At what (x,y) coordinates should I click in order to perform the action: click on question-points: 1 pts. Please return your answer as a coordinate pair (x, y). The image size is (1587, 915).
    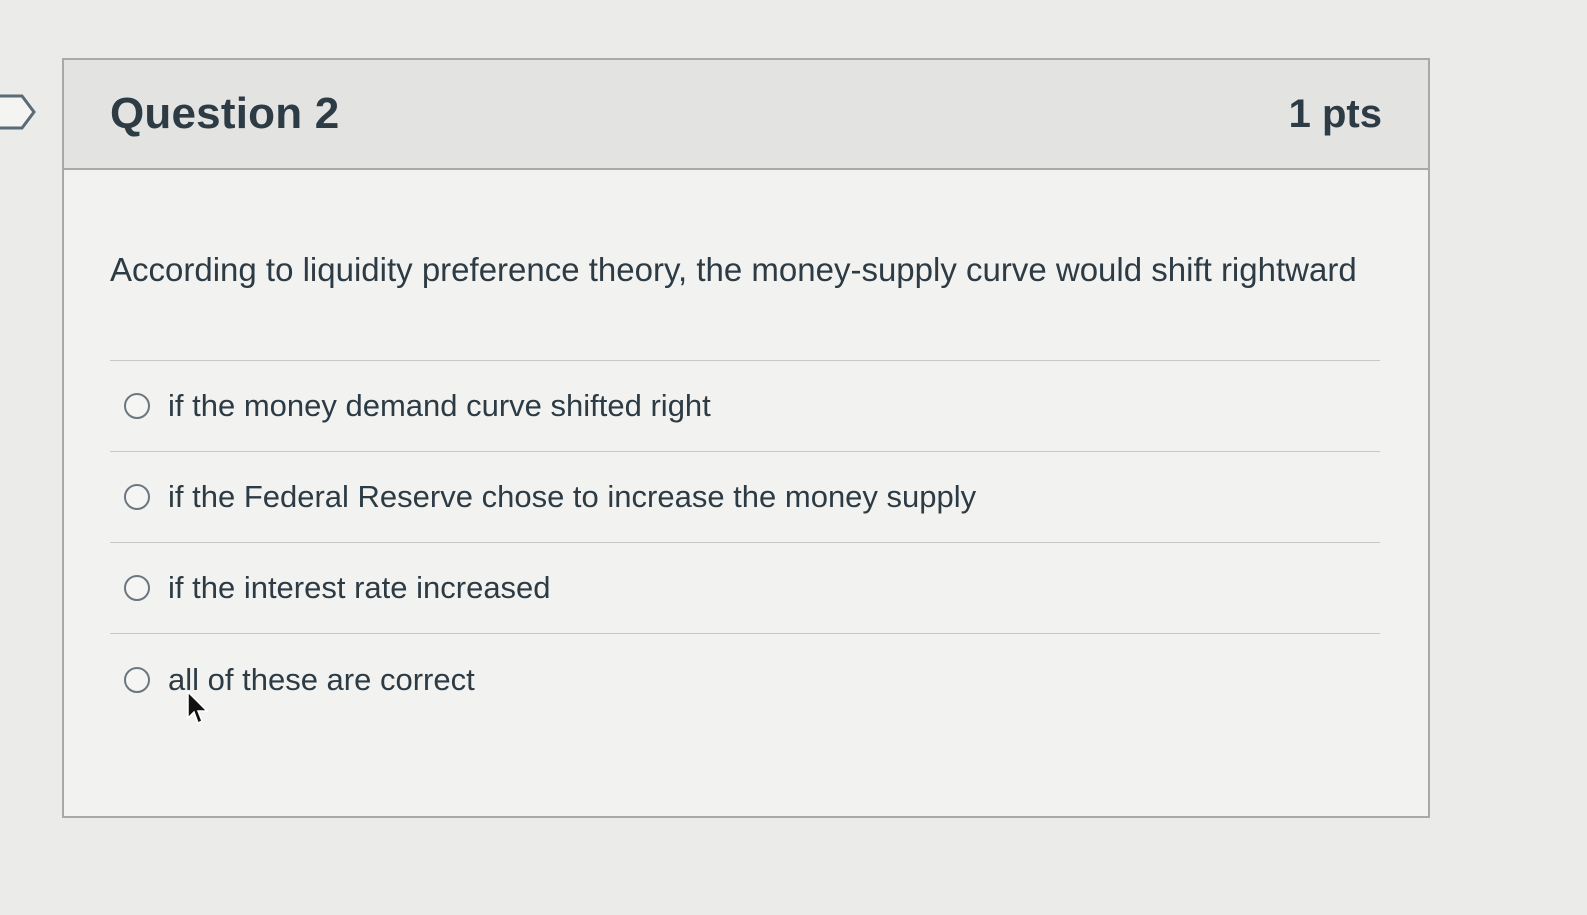
    Looking at the image, I should click on (1335, 113).